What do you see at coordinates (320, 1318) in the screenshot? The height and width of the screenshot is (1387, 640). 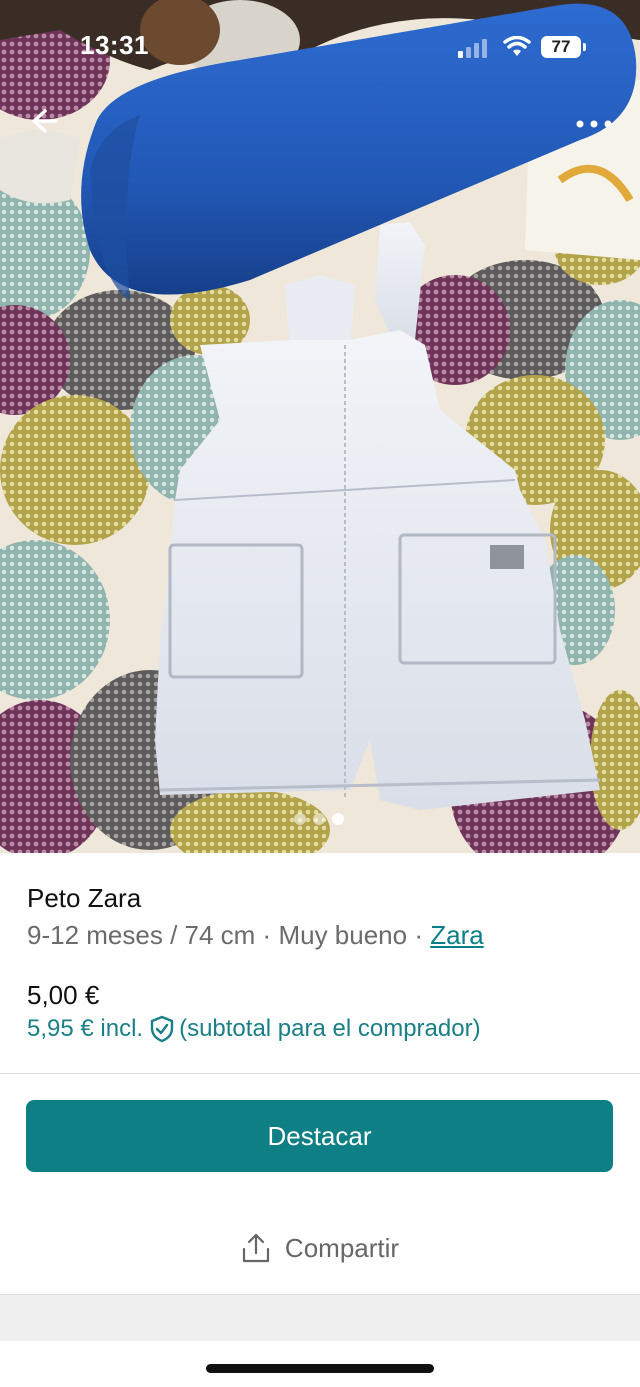 I see `section-separator` at bounding box center [320, 1318].